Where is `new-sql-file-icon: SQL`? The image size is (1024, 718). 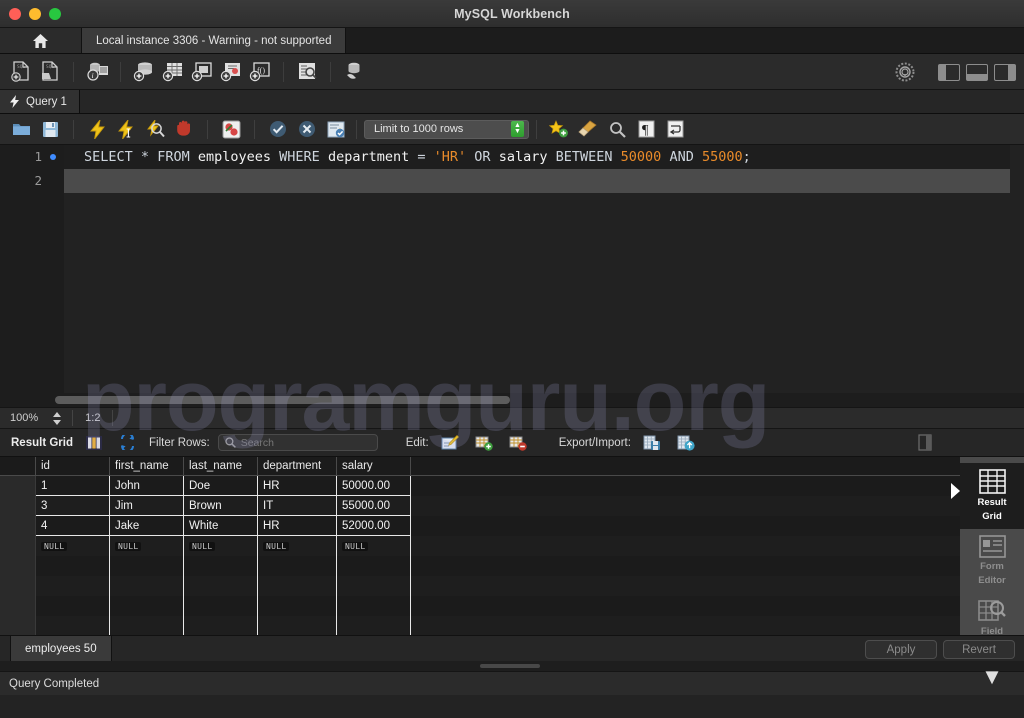 new-sql-file-icon: SQL is located at coordinates (21, 72).